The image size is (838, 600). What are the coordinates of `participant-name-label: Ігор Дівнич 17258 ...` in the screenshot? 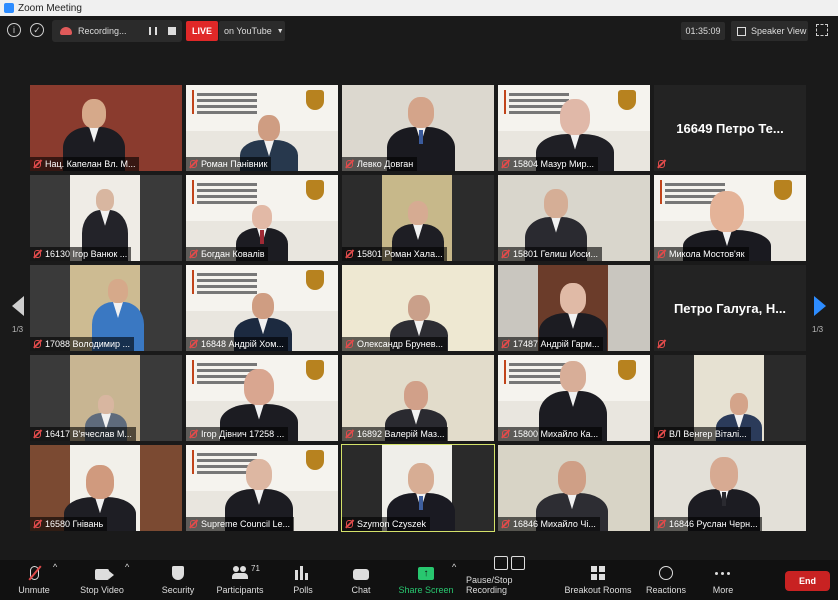 It's located at (237, 434).